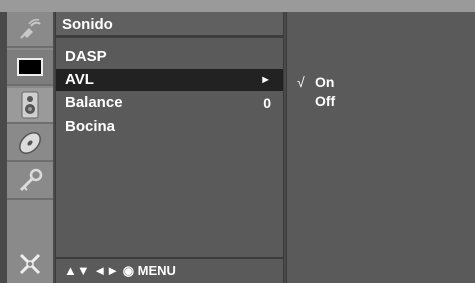 This screenshot has width=475, height=283. I want to click on menu-item-avl: AVL ►, so click(169, 80).